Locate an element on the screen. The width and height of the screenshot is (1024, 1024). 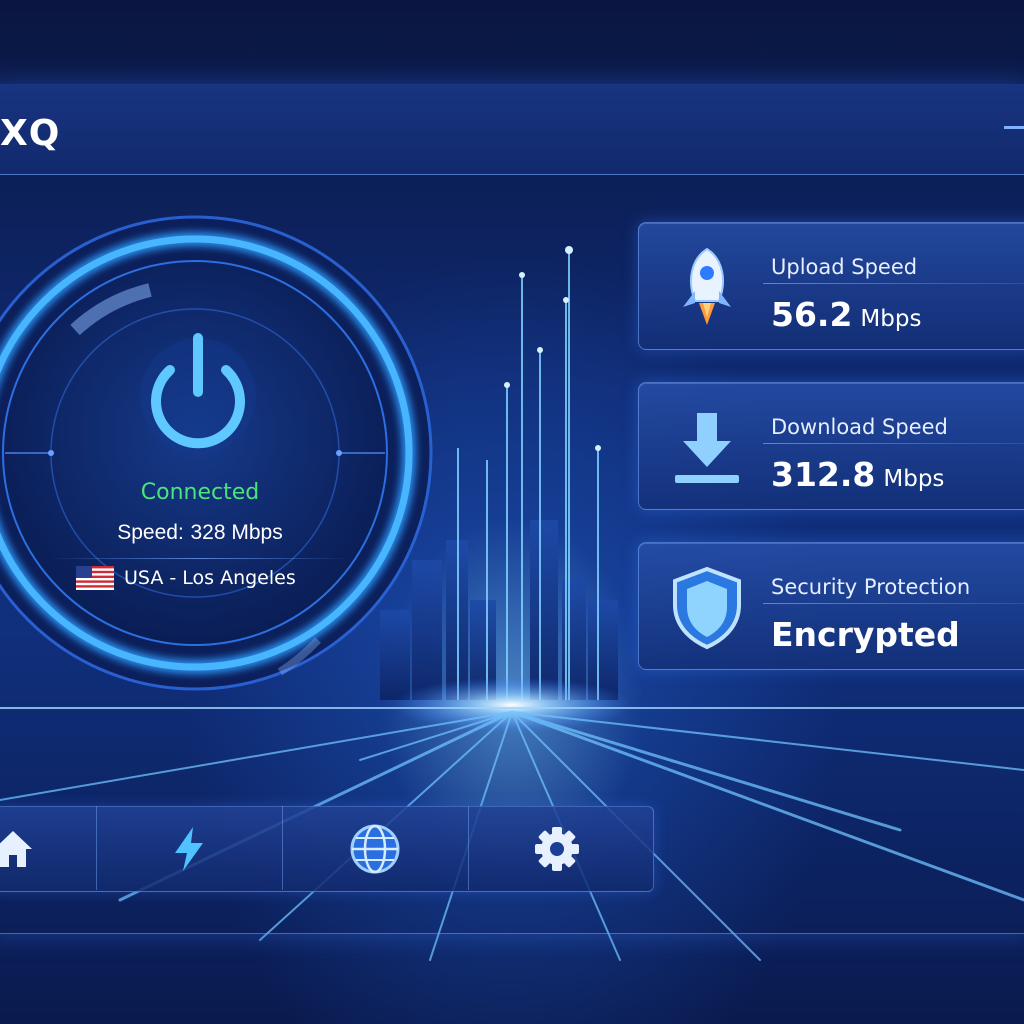
security-card: Security Protection Encrypted is located at coordinates (831, 606).